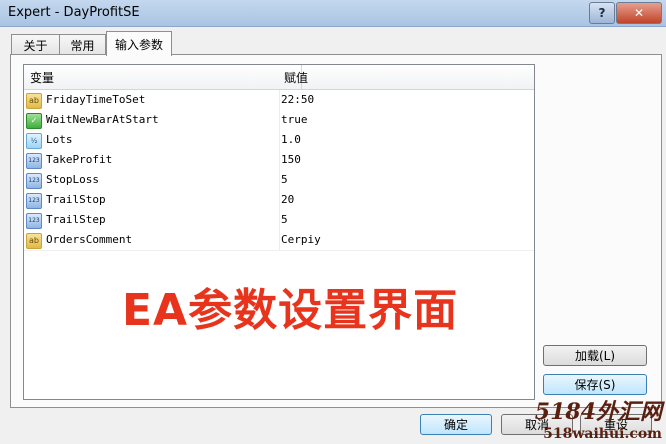  What do you see at coordinates (74, 12) in the screenshot?
I see `window-title: Expert - DayProfitSE` at bounding box center [74, 12].